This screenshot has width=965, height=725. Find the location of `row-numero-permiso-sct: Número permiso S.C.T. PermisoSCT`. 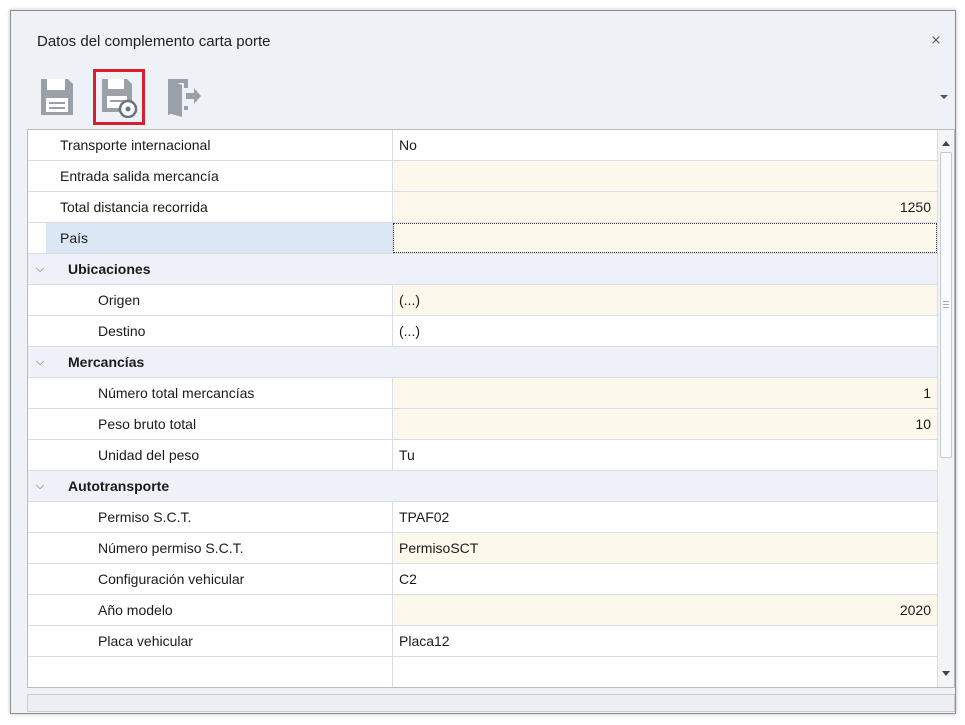

row-numero-permiso-sct: Número permiso S.C.T. PermisoSCT is located at coordinates (482, 548).